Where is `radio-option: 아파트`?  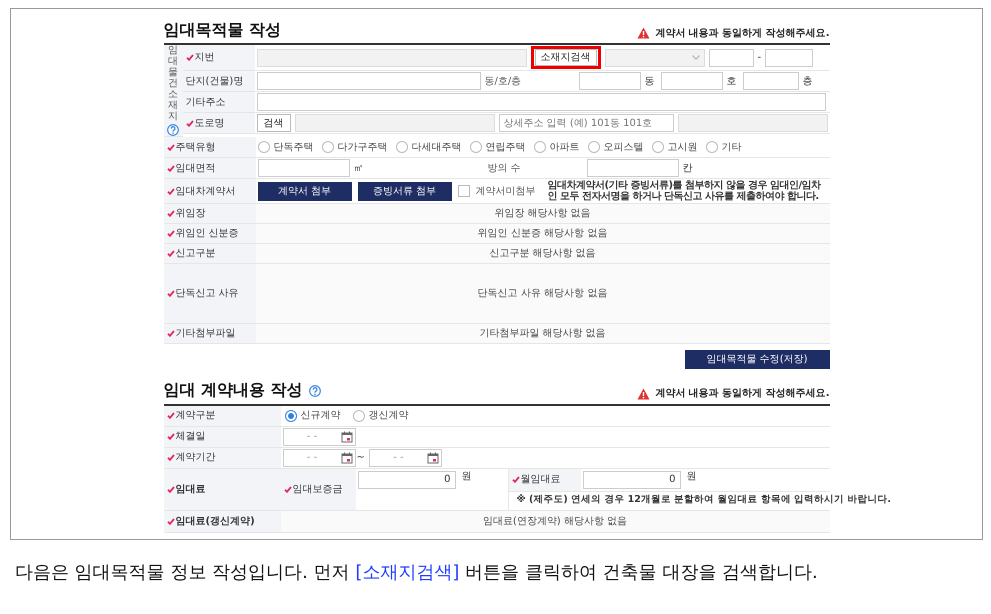 radio-option: 아파트 is located at coordinates (557, 147).